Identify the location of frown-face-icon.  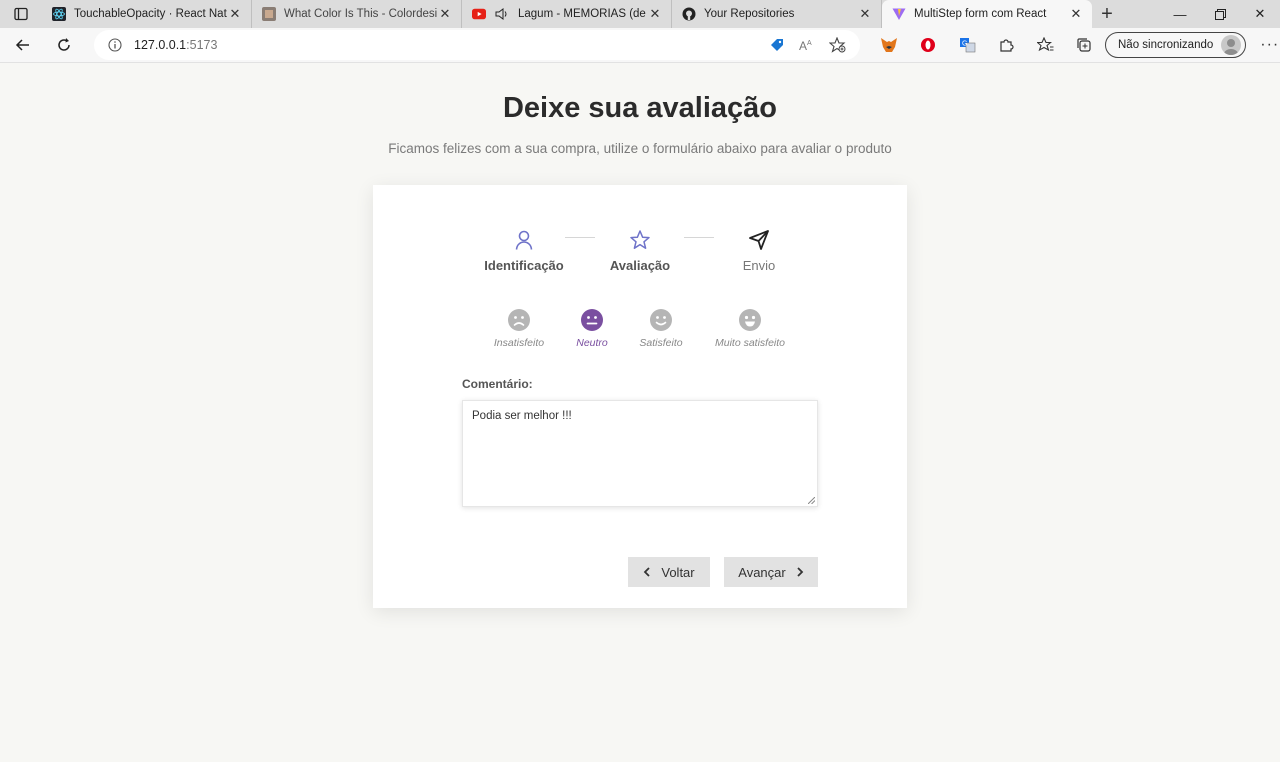
(519, 320).